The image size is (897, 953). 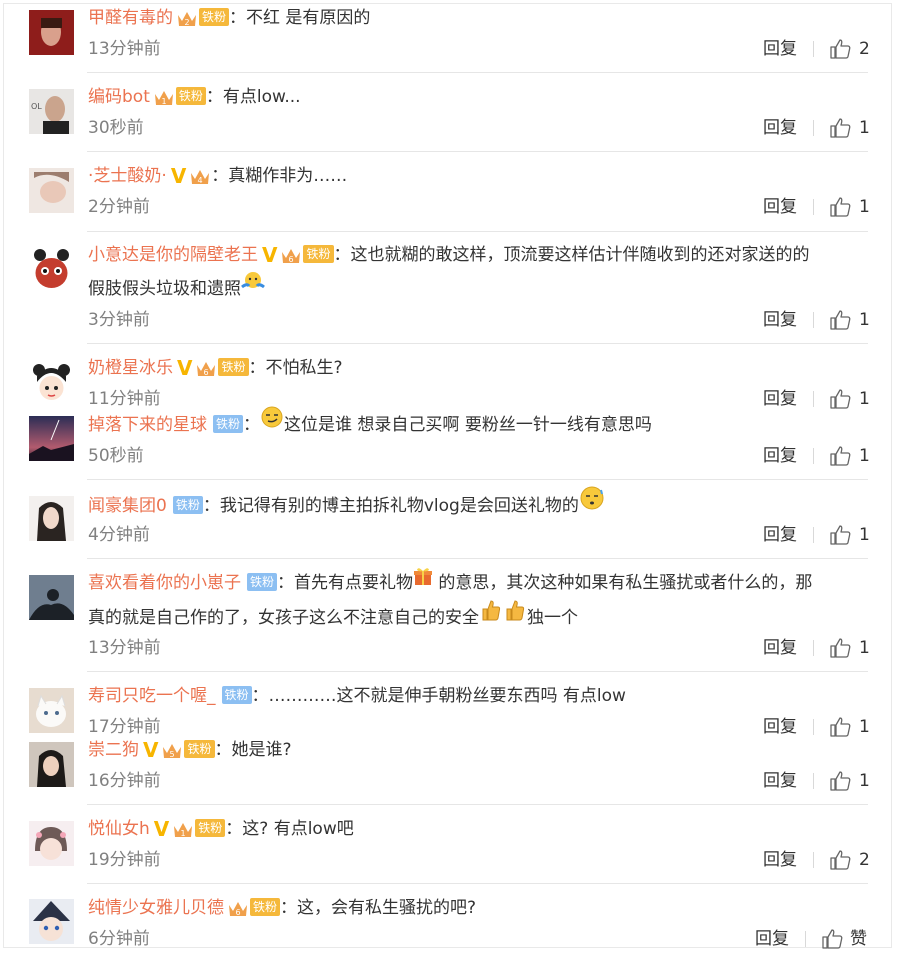 What do you see at coordinates (113, 750) in the screenshot?
I see `username: 崇二狗` at bounding box center [113, 750].